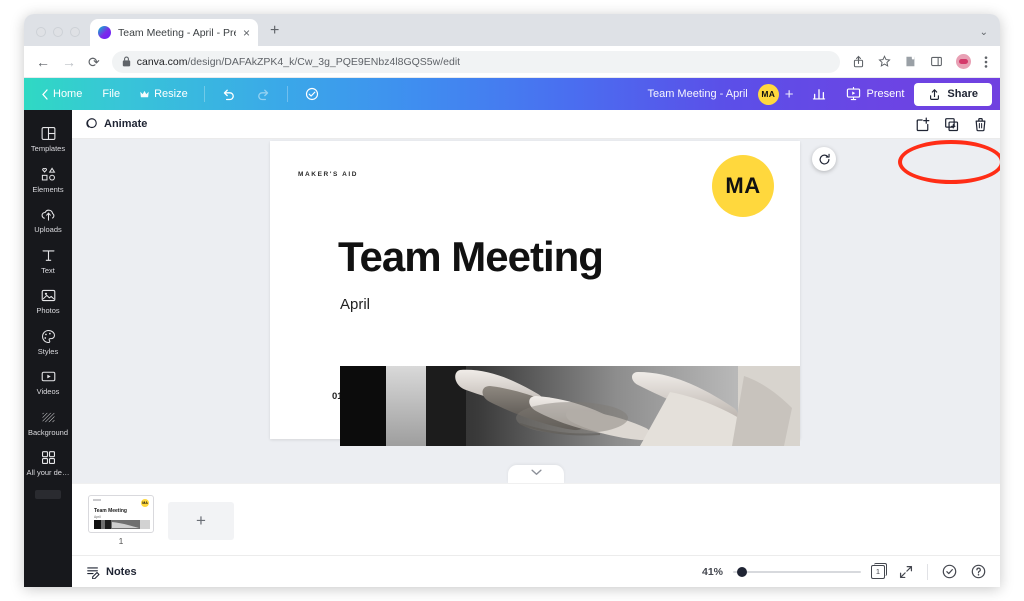 The width and height of the screenshot is (1024, 601). I want to click on home-label: Home, so click(68, 94).